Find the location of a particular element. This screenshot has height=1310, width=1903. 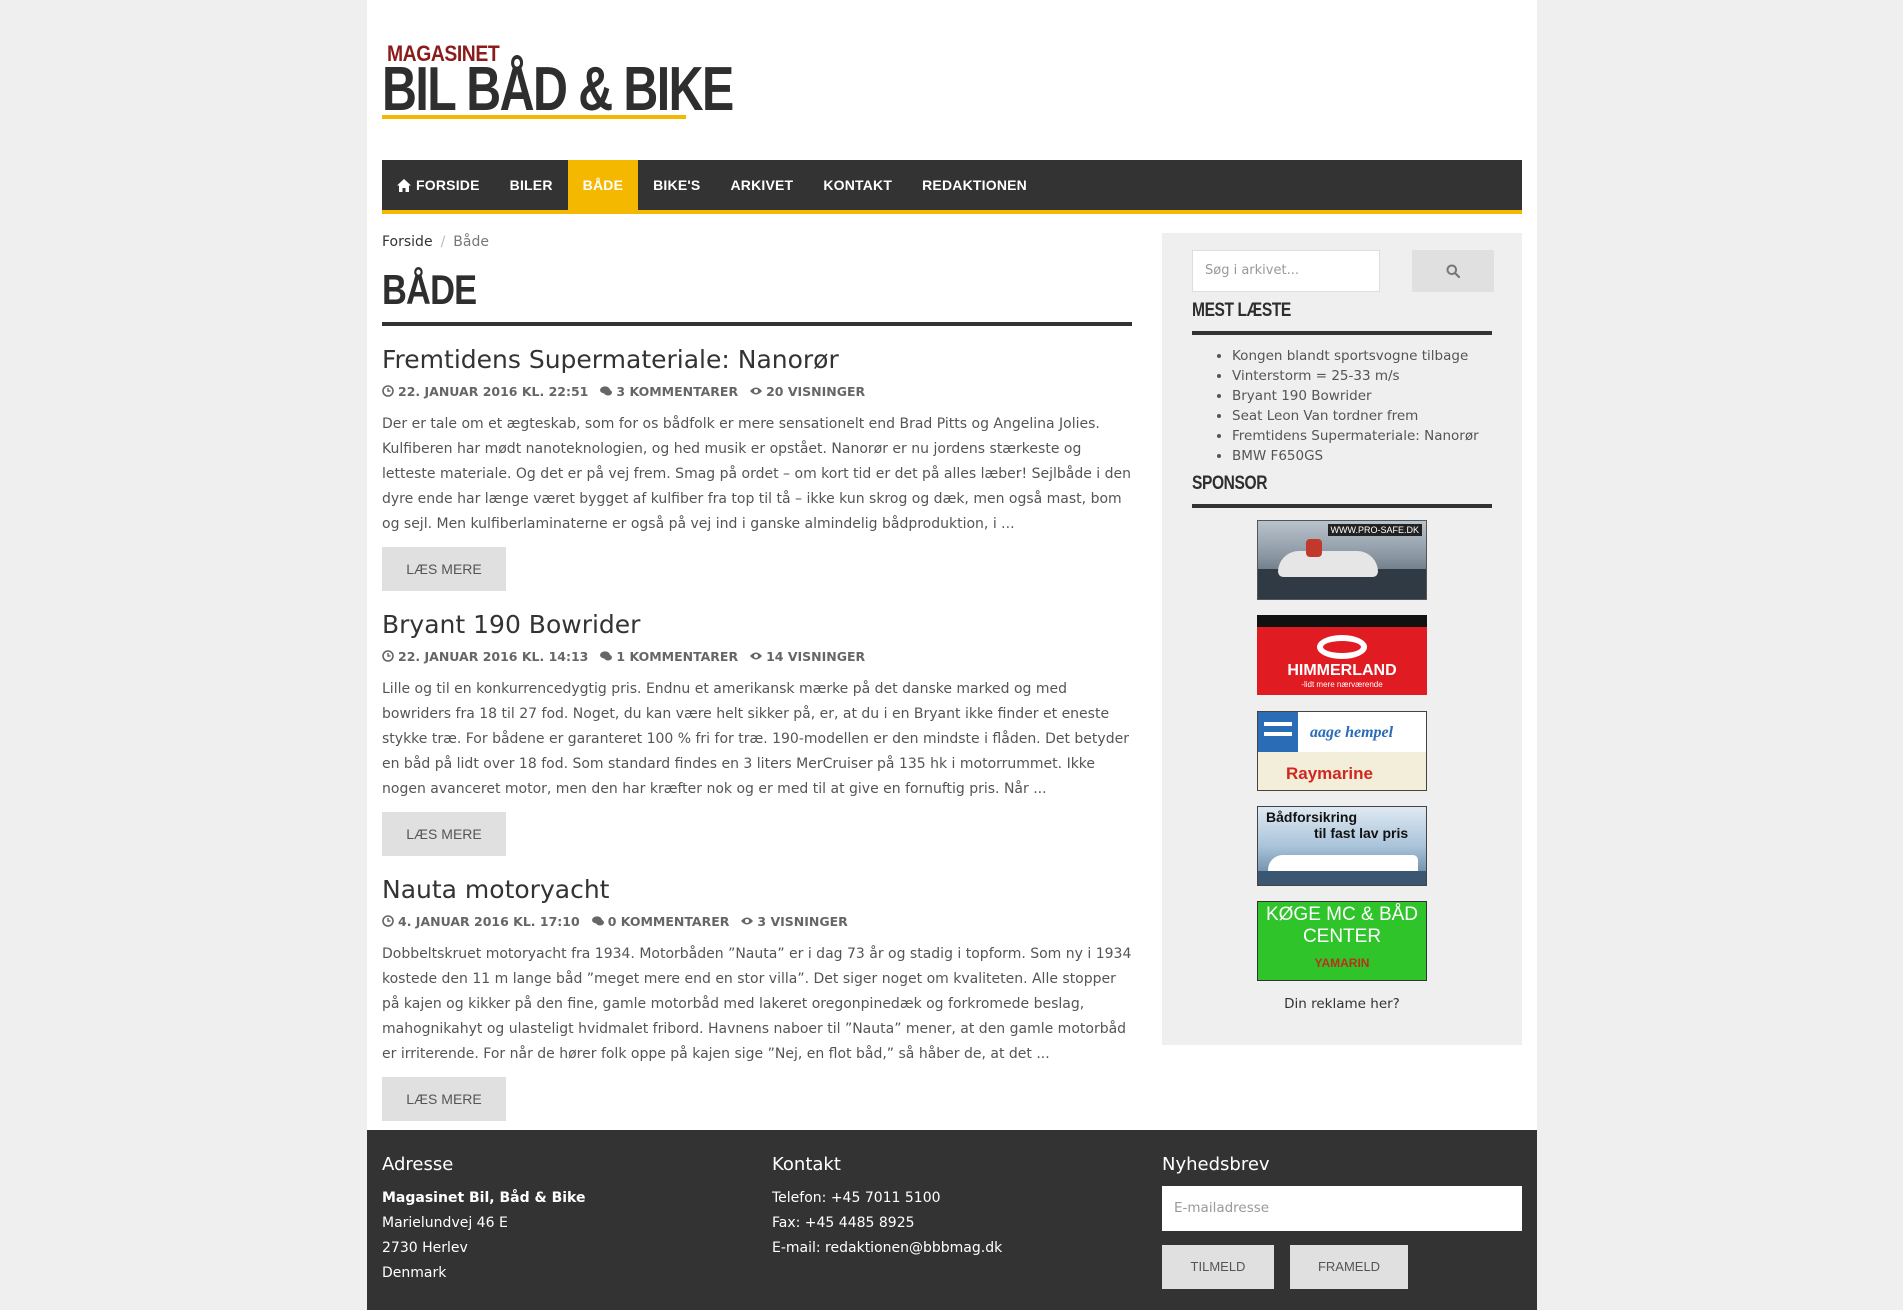

footer-phone: Telefon: +45 7011 5100 is located at coordinates (856, 1198).